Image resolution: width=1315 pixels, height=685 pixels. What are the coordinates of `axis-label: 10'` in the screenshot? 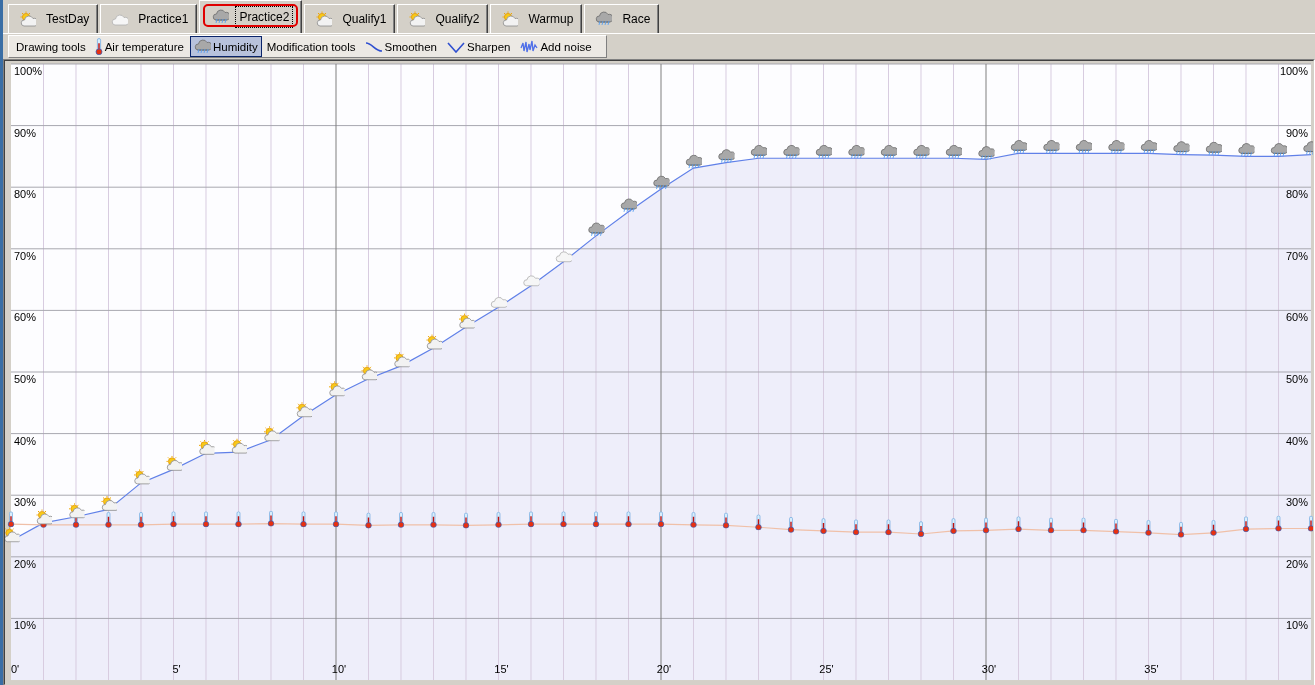 It's located at (339, 669).